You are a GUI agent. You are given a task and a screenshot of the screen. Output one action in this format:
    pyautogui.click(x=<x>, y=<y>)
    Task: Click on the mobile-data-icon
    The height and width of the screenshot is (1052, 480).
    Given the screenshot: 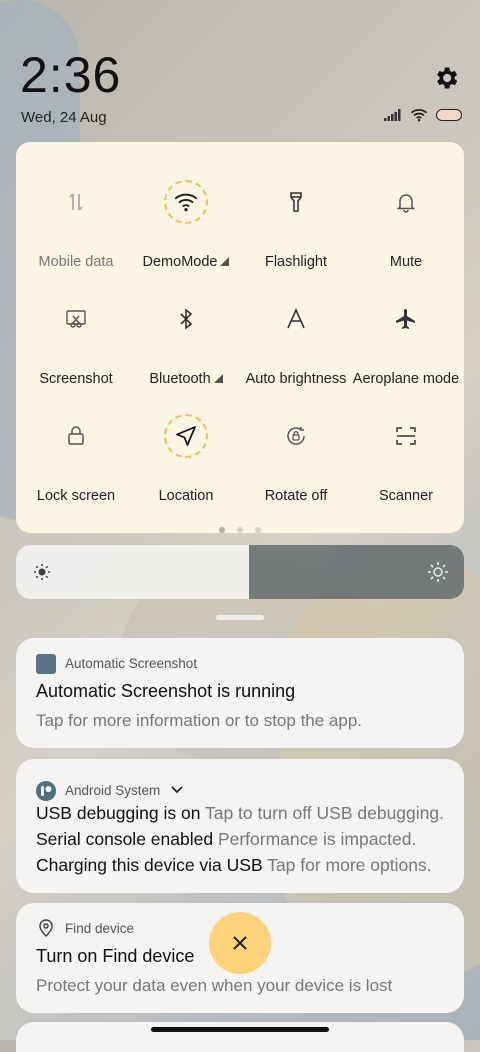 What is the action you would take?
    pyautogui.click(x=76, y=202)
    